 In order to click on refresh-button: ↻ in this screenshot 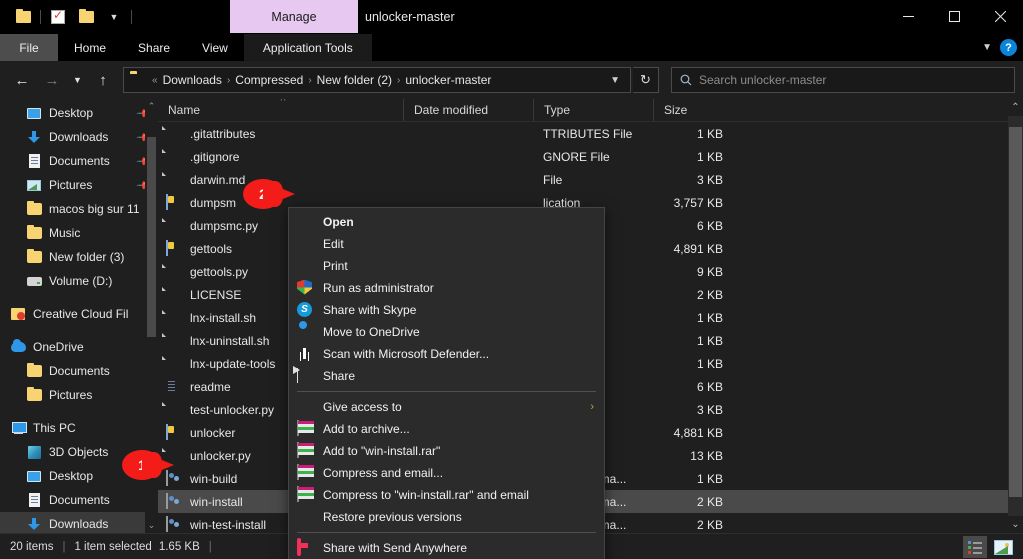, I will do `click(646, 80)`.